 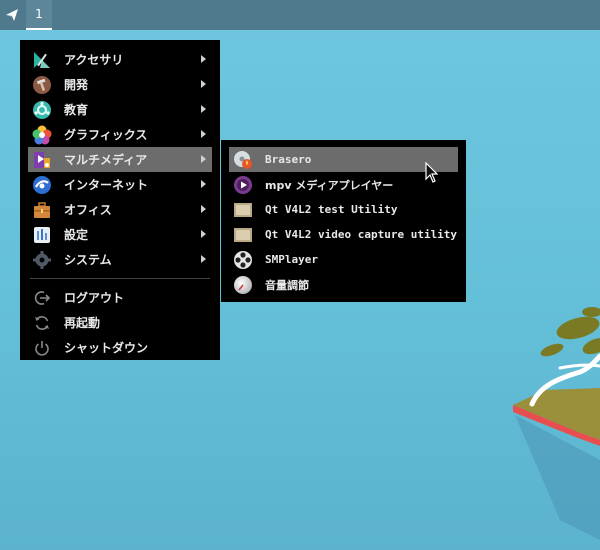 I want to click on menu-item-label: システム, so click(x=88, y=260).